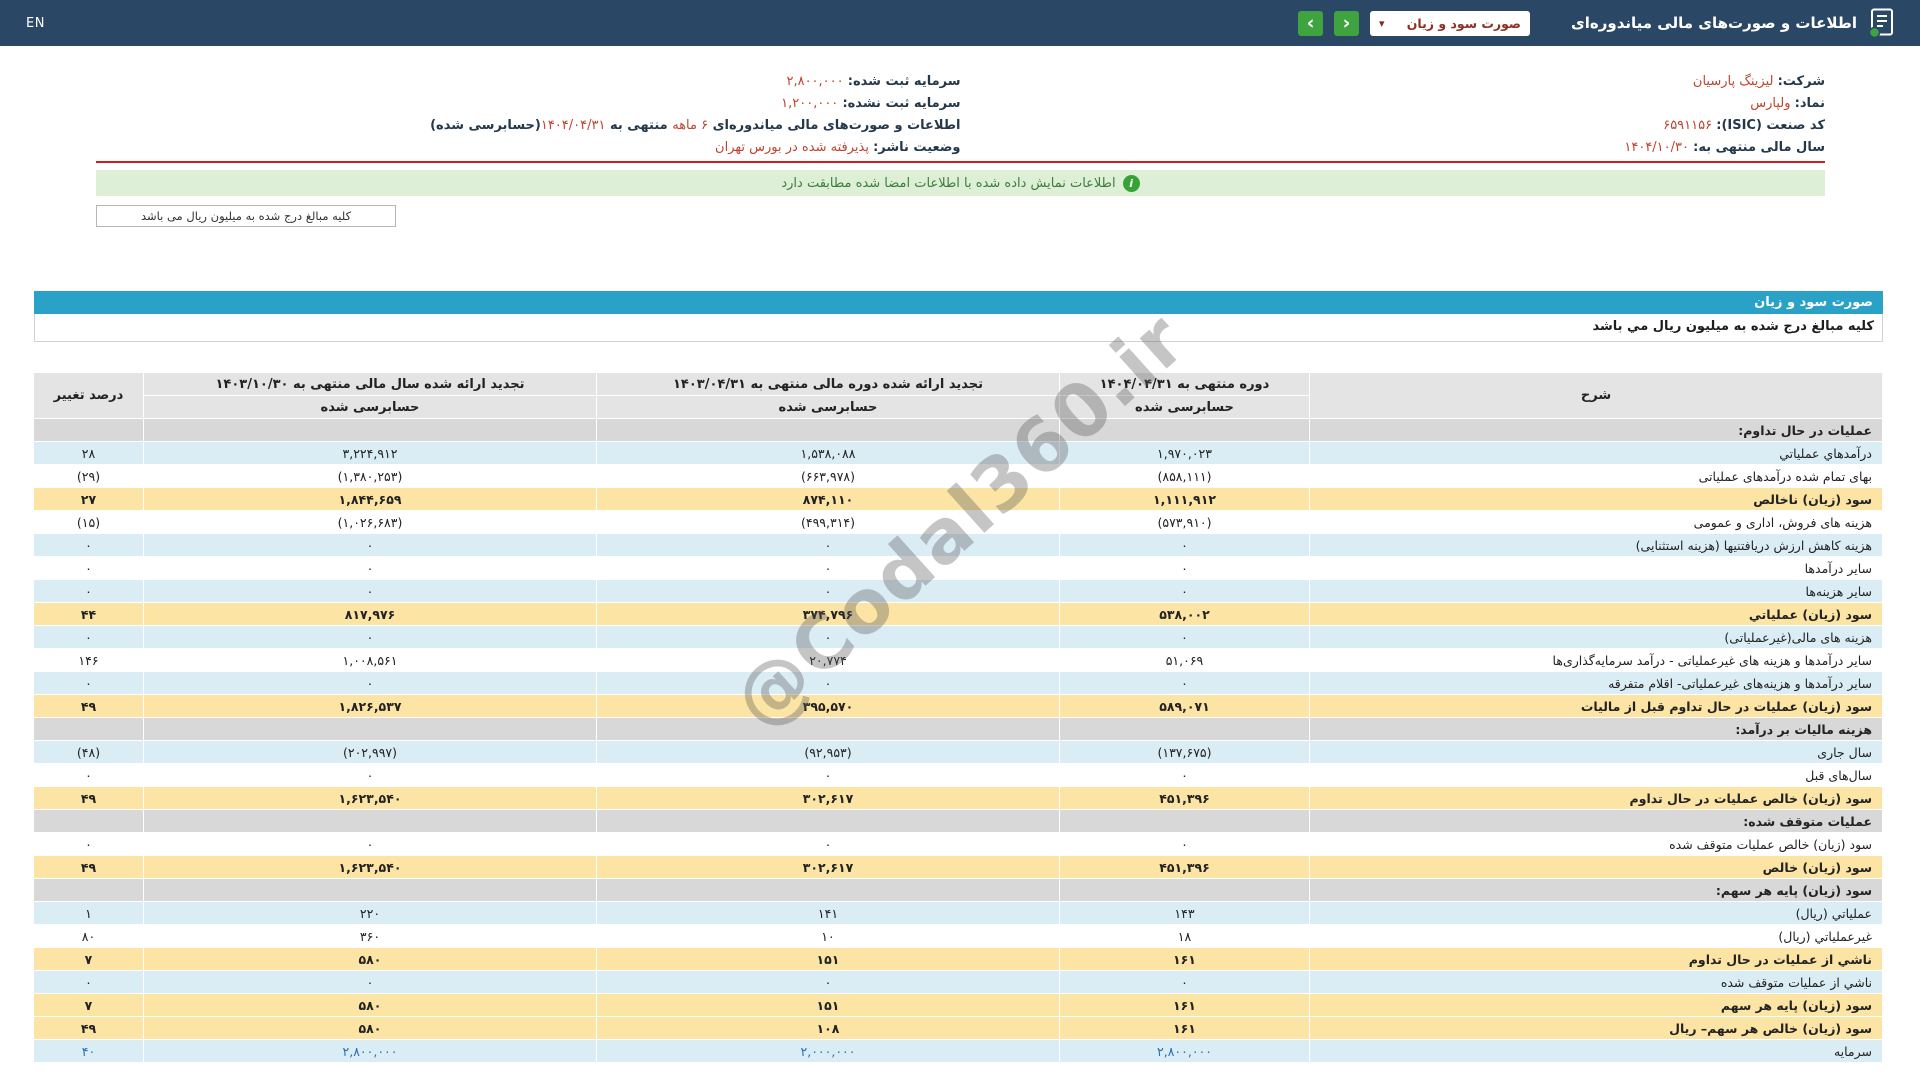 The height and width of the screenshot is (1080, 1920). What do you see at coordinates (958, 752) in the screenshot?
I see `table-row: سال جاری (۱۳۷,۶۷۵) (۹۲,۹۵۳) (۲۰۲,۹۹۷) (۴۸)` at bounding box center [958, 752].